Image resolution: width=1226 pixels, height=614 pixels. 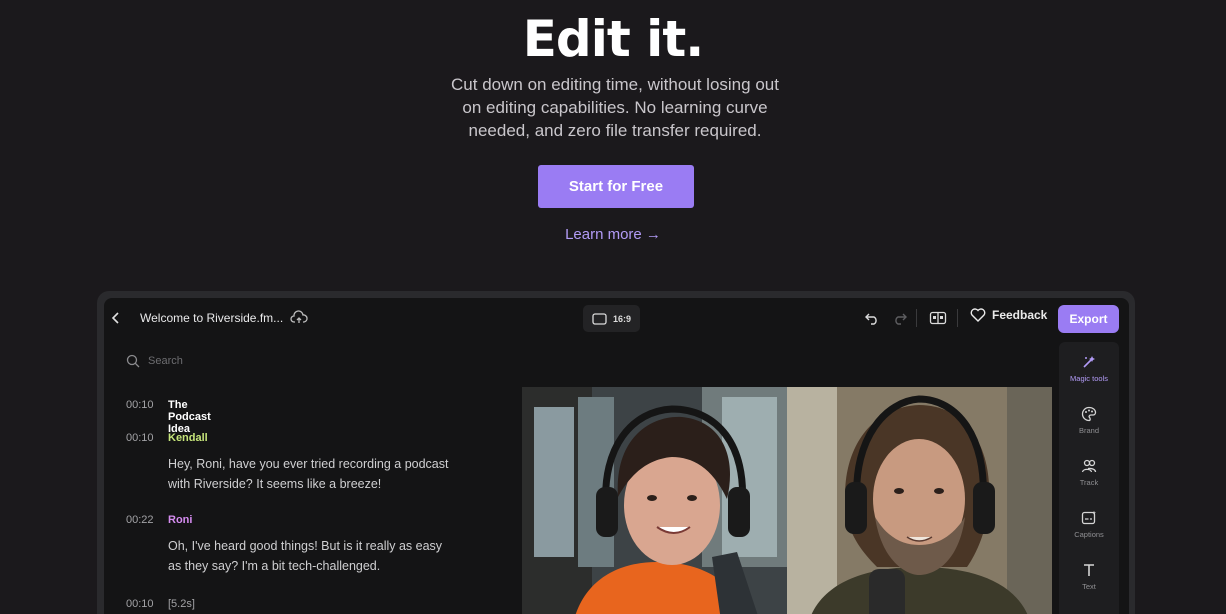 I want to click on pause-marker: [5.2s], so click(x=181, y=604).